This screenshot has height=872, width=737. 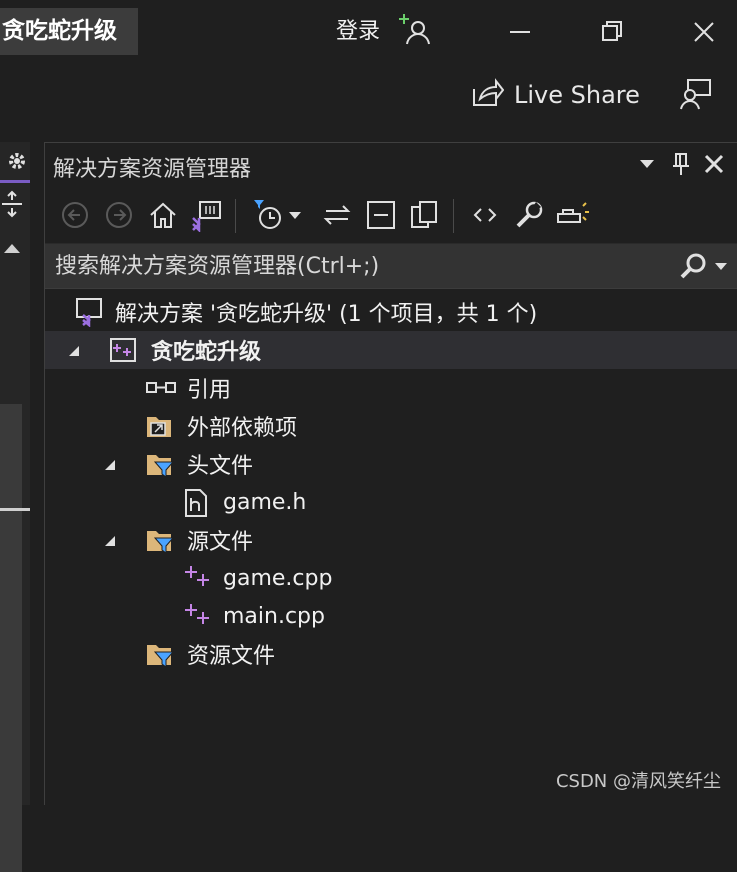 What do you see at coordinates (647, 165) in the screenshot?
I see `panel-menu-dropdown-icon` at bounding box center [647, 165].